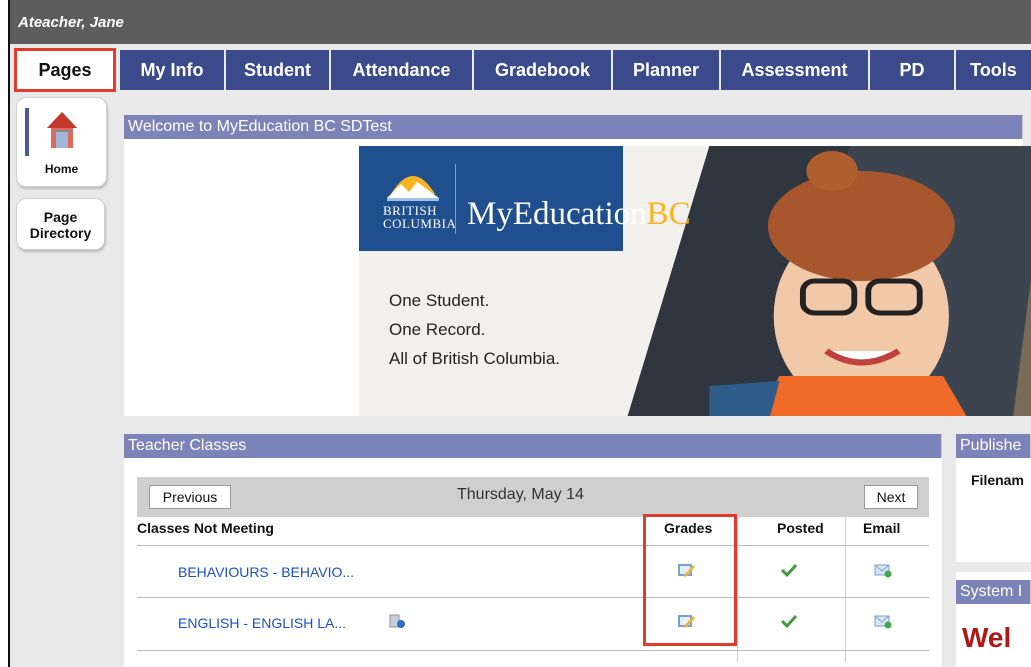  I want to click on class-info-icon, so click(397, 621).